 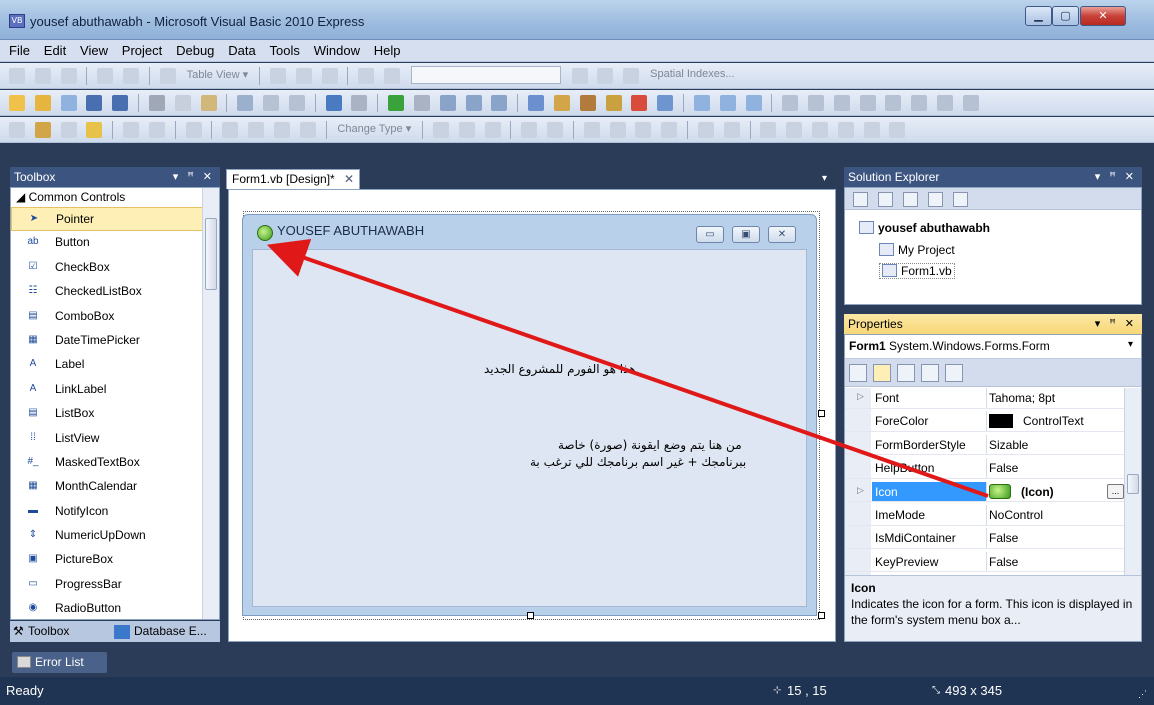 What do you see at coordinates (115, 487) in the screenshot?
I see `toolbox-item-monthcalendar: ▦ MonthCalendar` at bounding box center [115, 487].